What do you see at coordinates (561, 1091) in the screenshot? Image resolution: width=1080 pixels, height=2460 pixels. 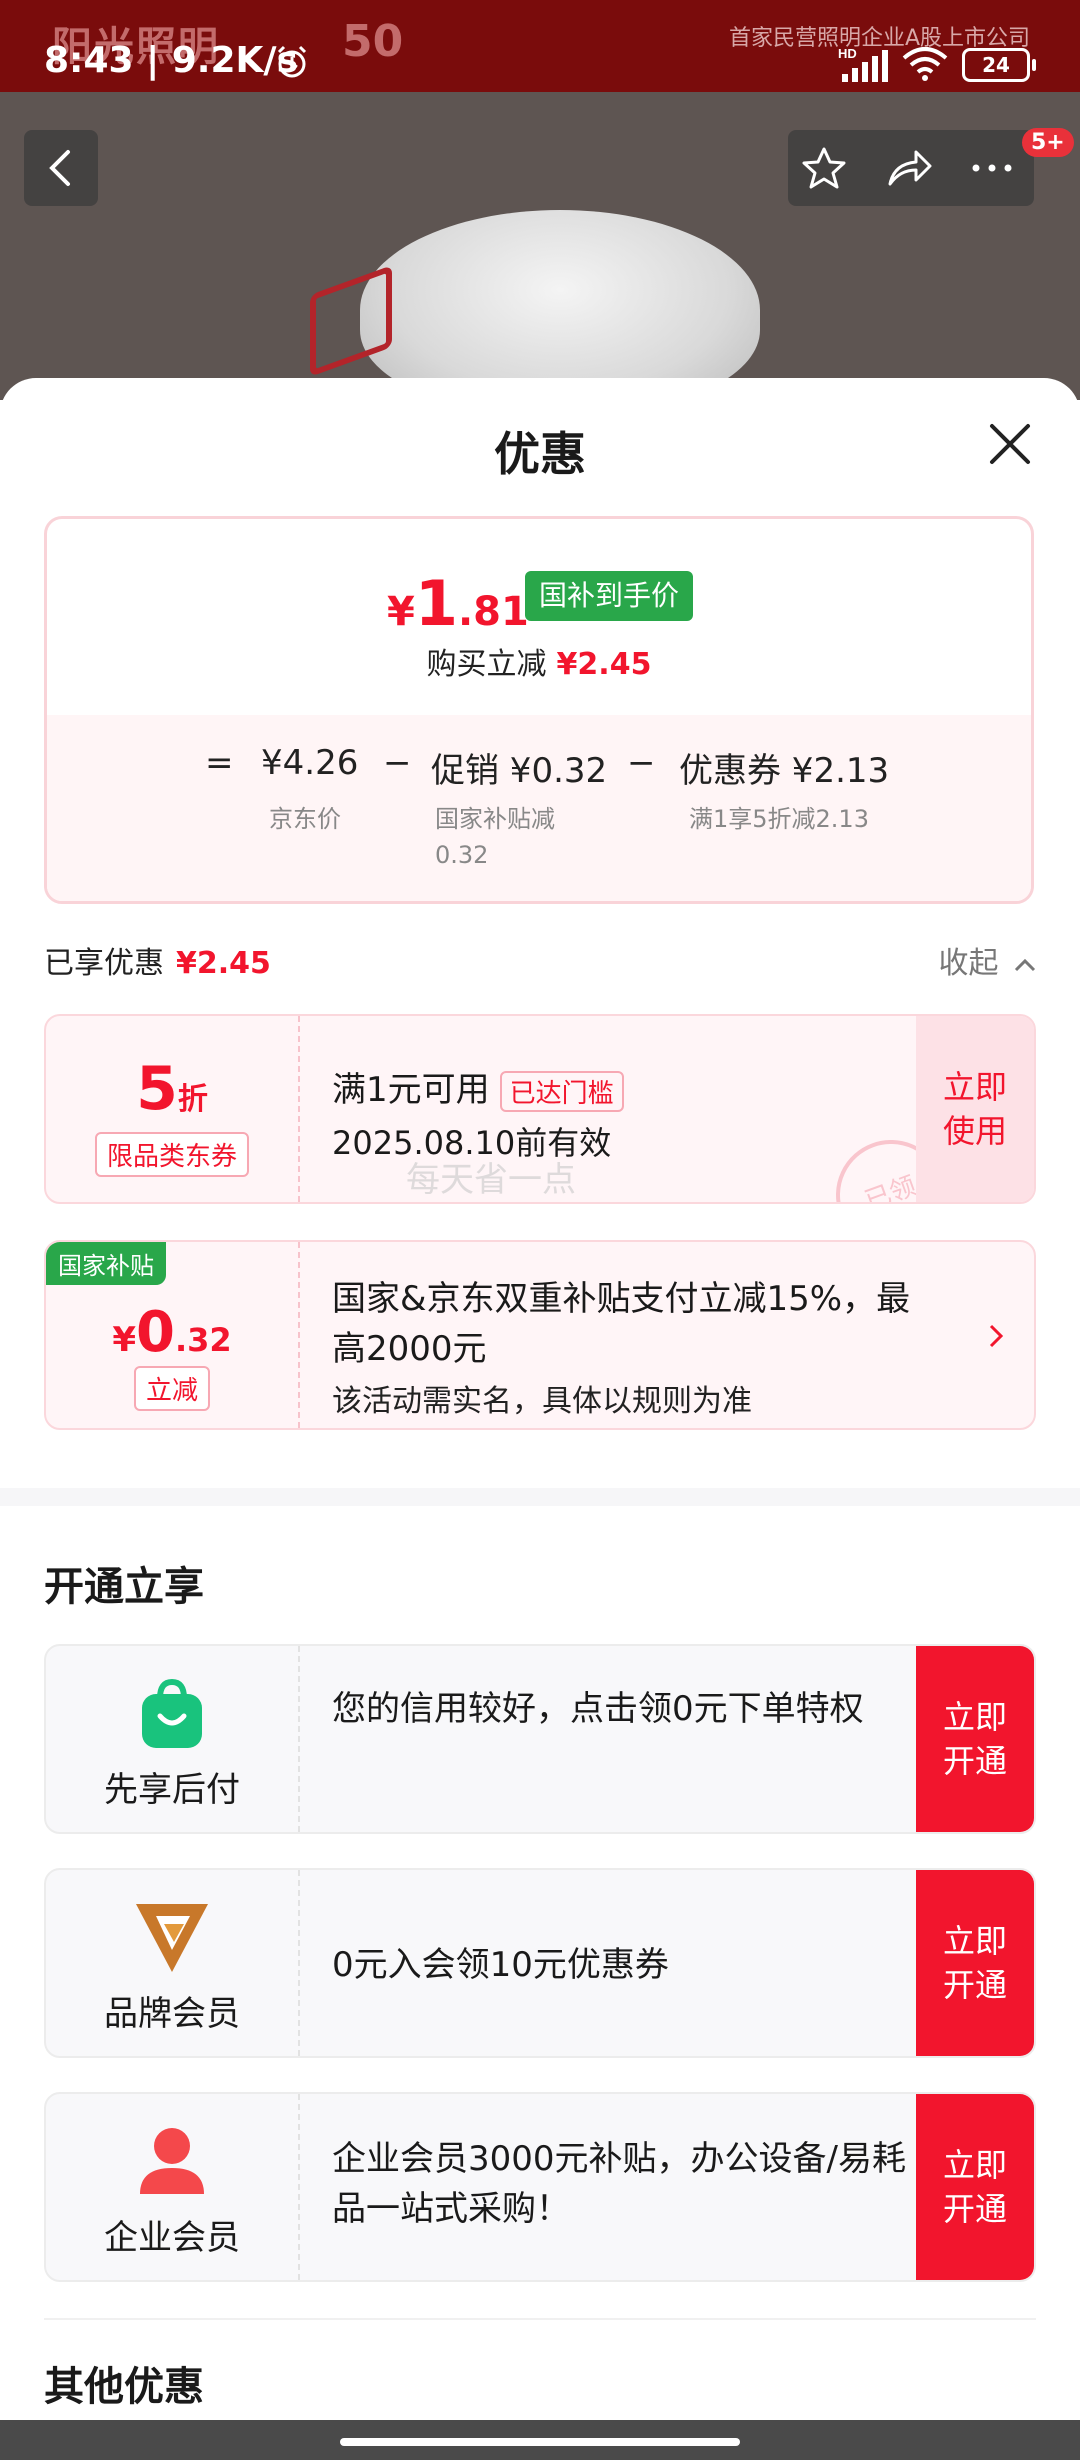 I see `threshold-reached-tag: 已达门槛` at bounding box center [561, 1091].